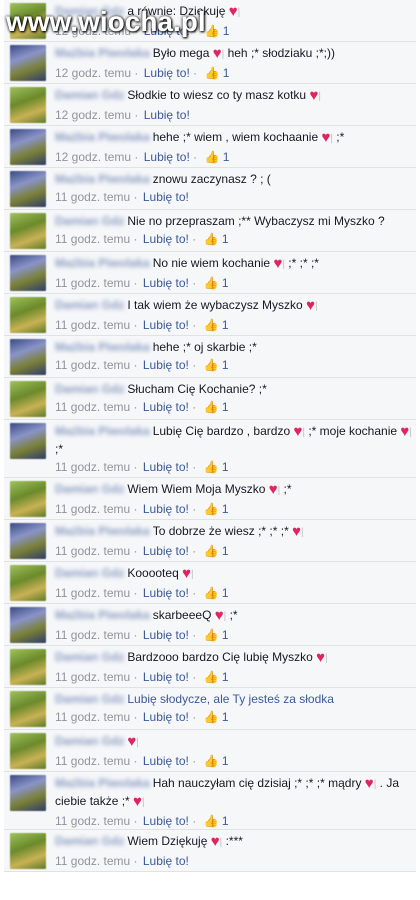 Image resolution: width=420 pixels, height=900 pixels. Describe the element at coordinates (155, 573) in the screenshot. I see `comment-text: Kooooteq` at that location.